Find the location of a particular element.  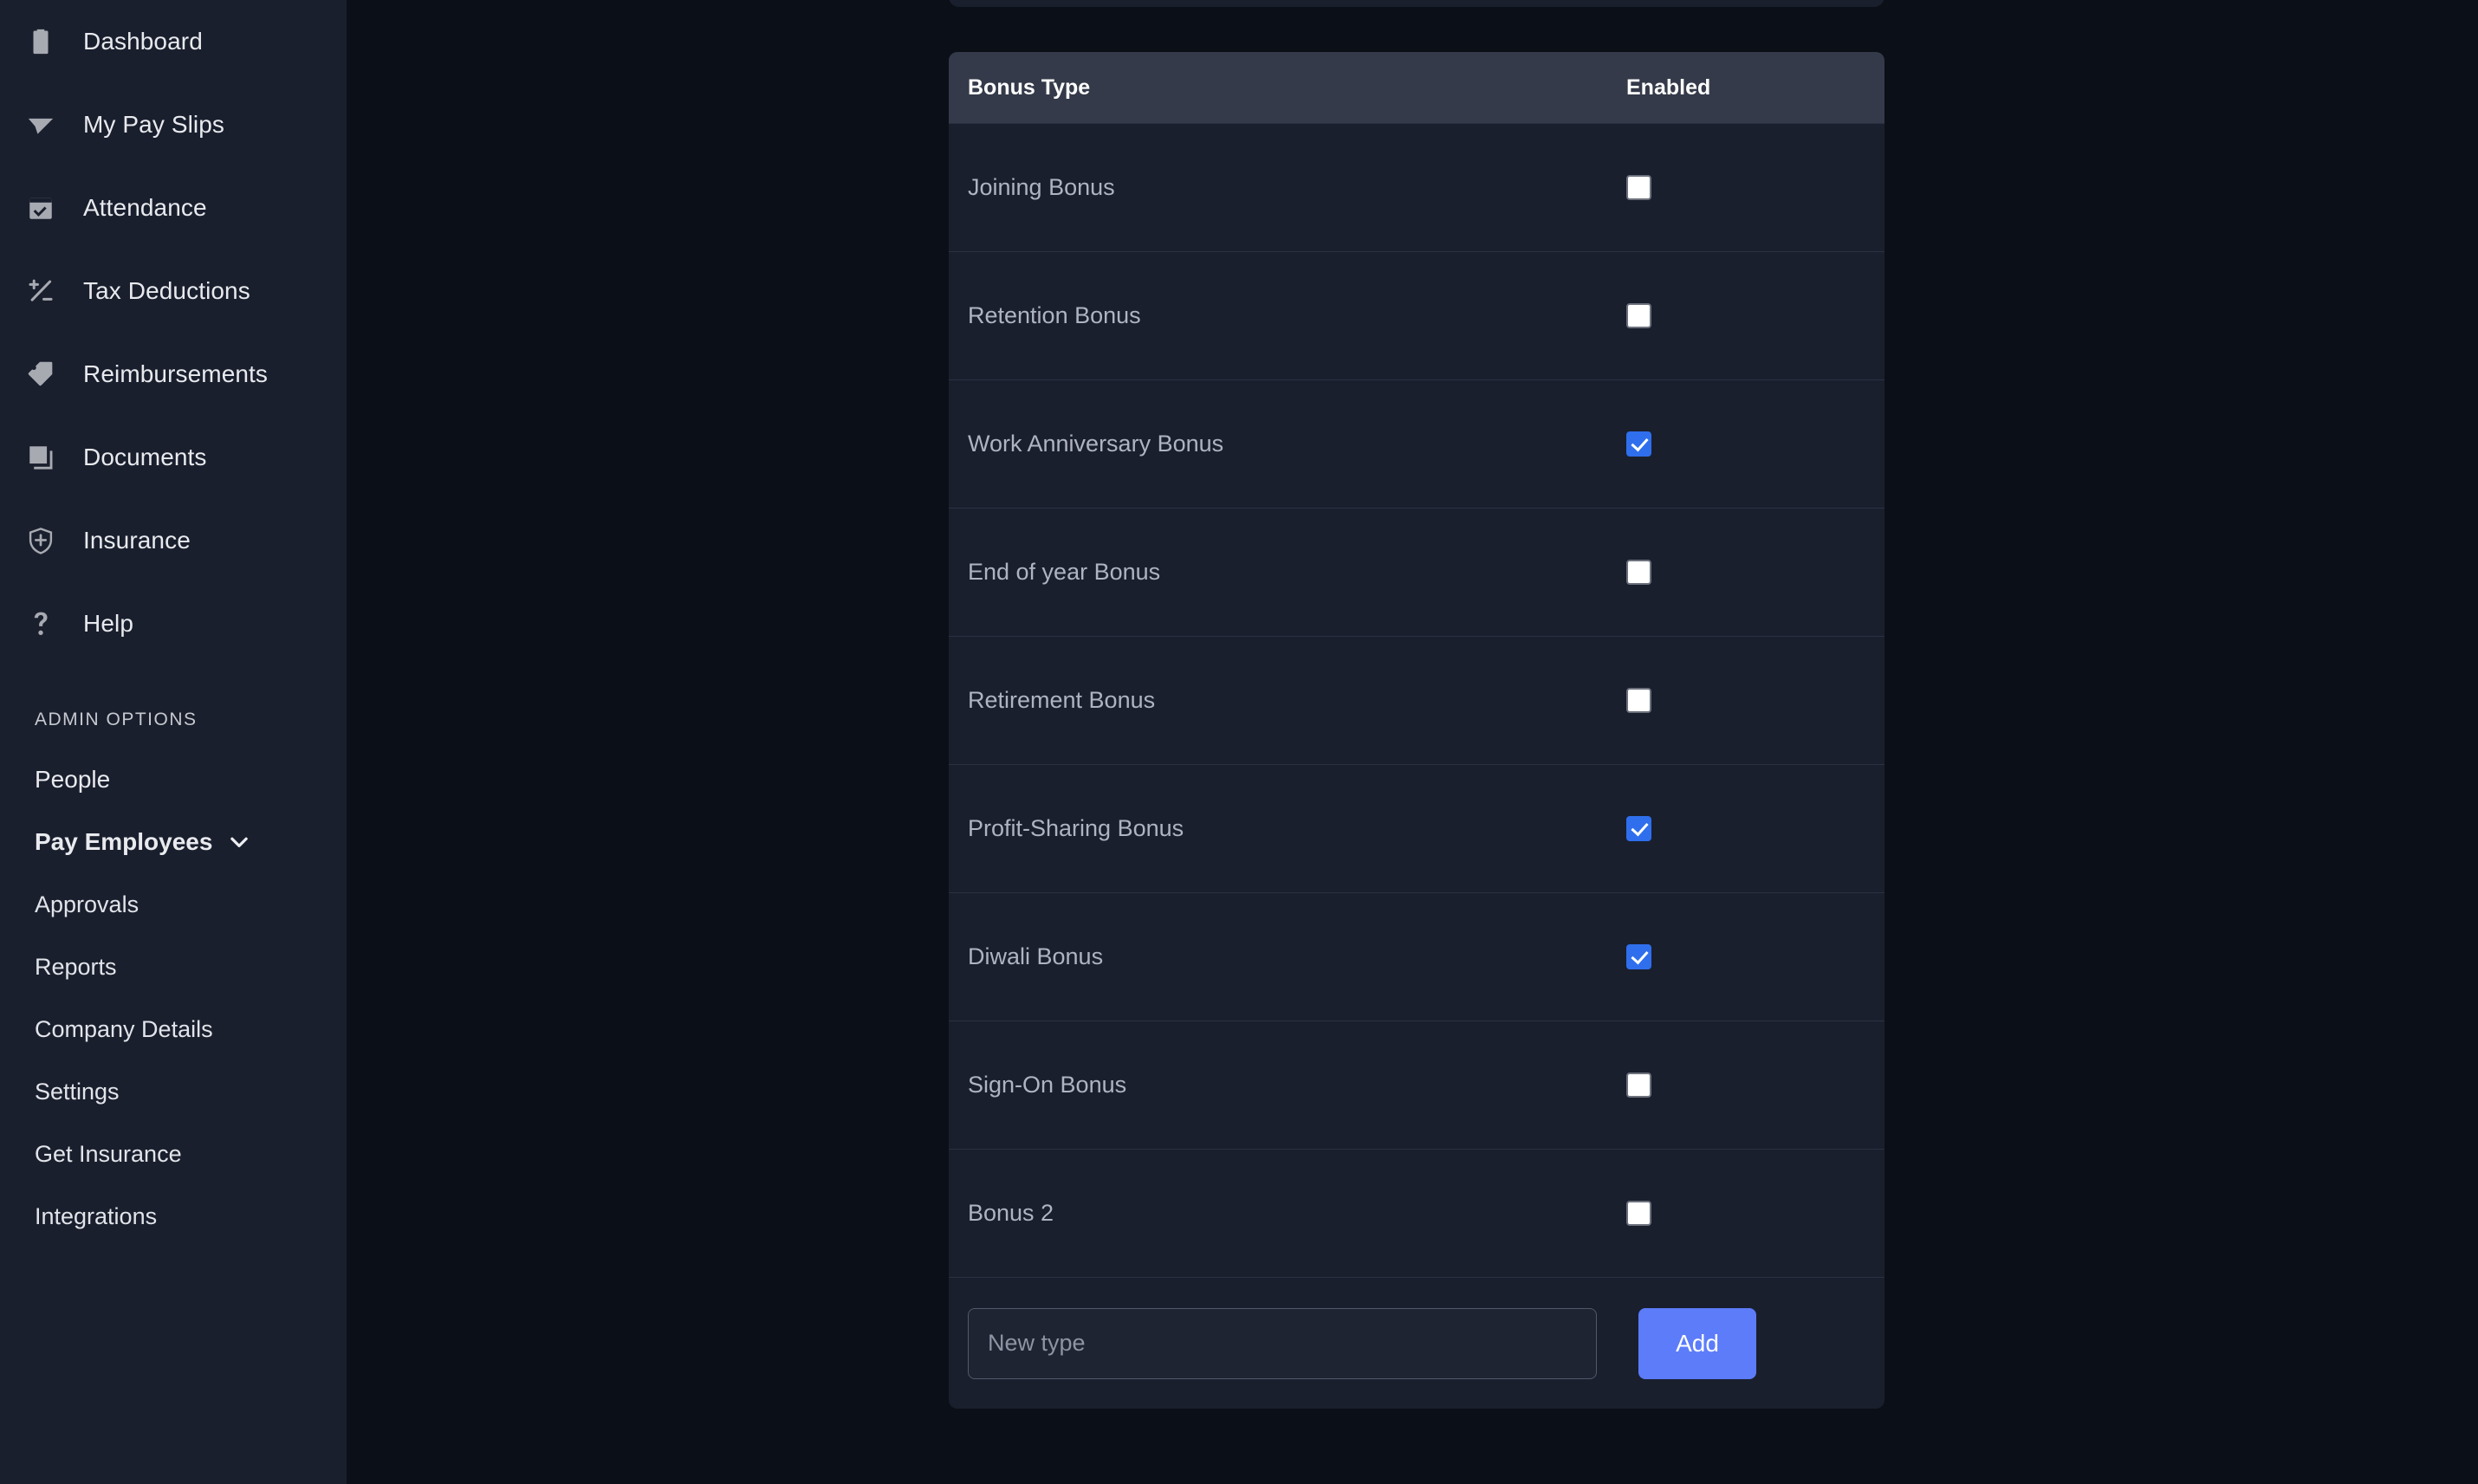

sidebar-item-label: Documents is located at coordinates (145, 457).